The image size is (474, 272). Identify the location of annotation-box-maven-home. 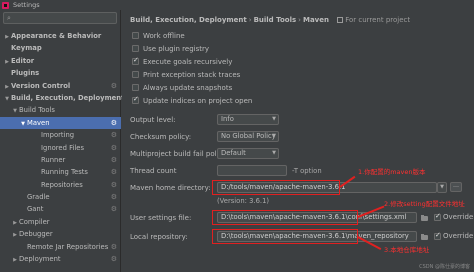
(276, 187).